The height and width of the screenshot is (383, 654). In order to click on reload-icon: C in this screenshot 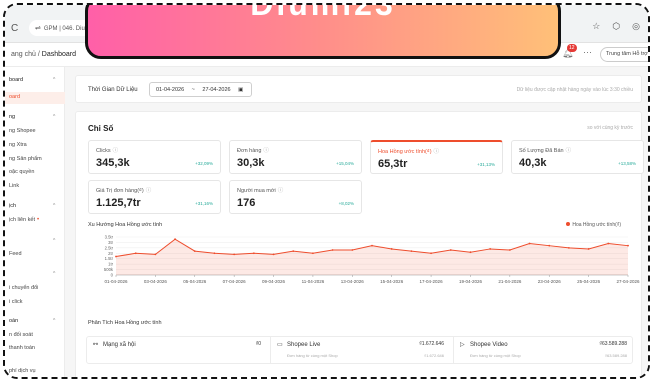, I will do `click(14, 28)`.